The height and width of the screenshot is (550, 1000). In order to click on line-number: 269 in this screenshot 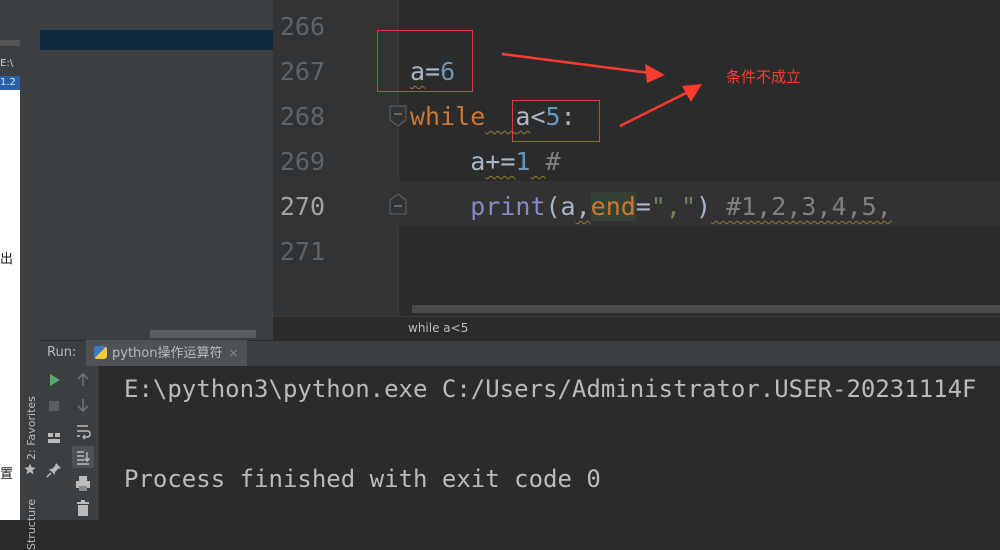, I will do `click(302, 161)`.